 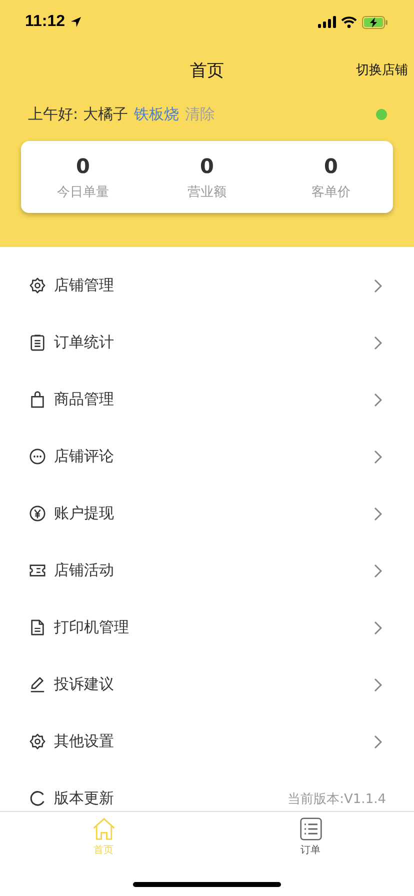 I want to click on menu-item: 店铺评论, so click(x=207, y=456).